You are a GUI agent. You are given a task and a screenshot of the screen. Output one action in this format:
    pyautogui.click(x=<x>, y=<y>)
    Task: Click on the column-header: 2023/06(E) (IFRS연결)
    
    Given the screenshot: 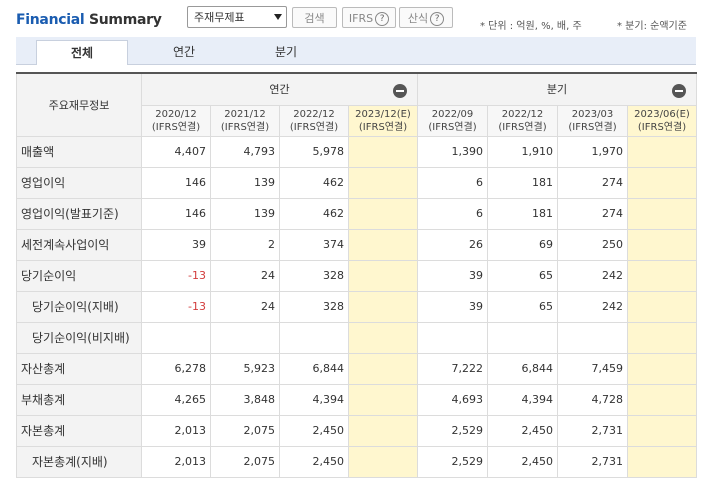 What is the action you would take?
    pyautogui.click(x=662, y=120)
    